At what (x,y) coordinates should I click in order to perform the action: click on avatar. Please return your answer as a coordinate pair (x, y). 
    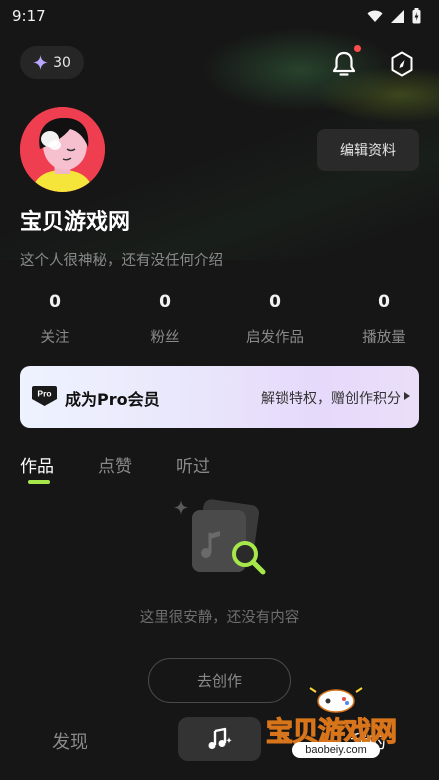
    Looking at the image, I should click on (62, 149).